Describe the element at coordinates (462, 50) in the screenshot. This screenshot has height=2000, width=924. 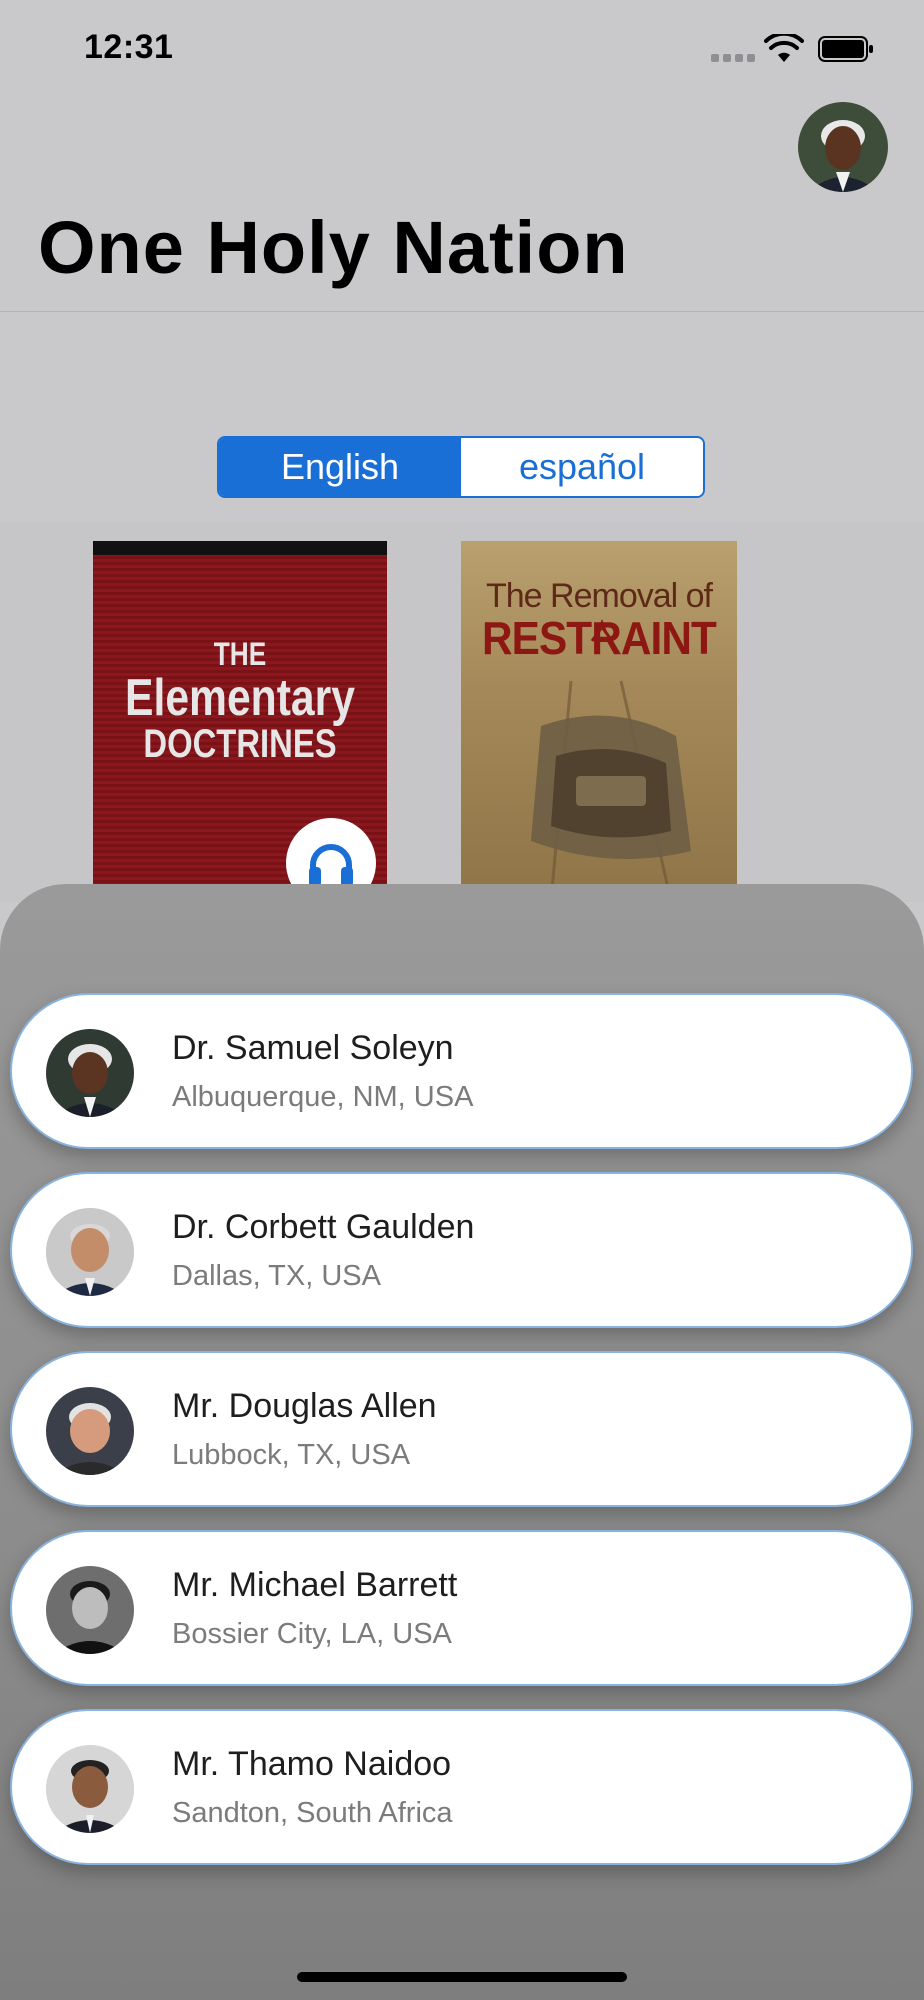
I see `status-bar: 12:31` at that location.